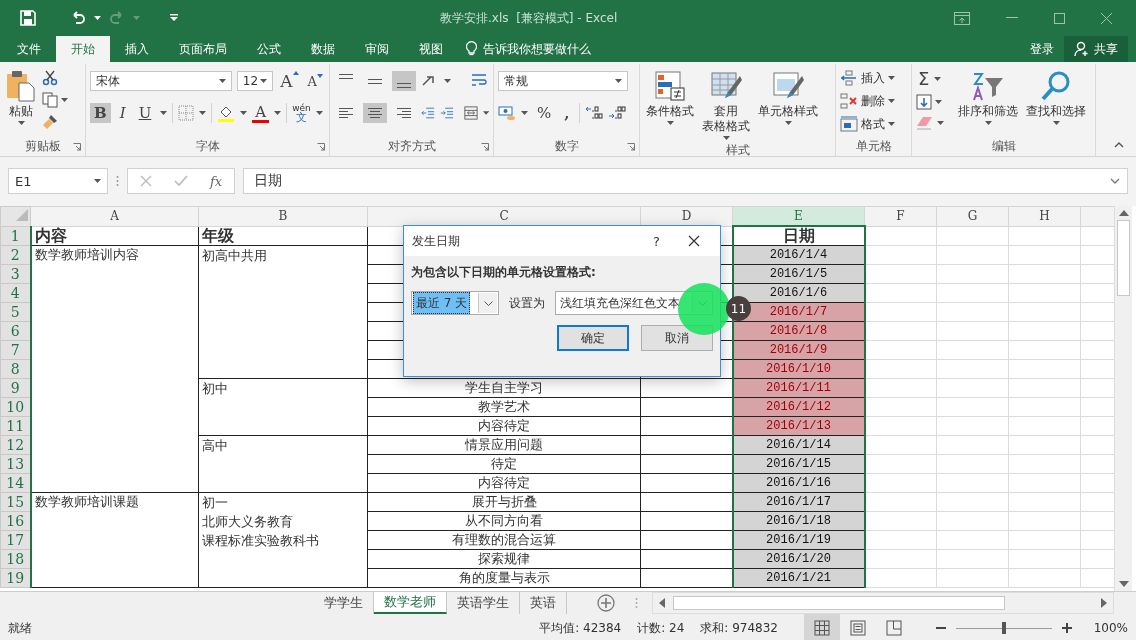 The width and height of the screenshot is (1136, 640). Describe the element at coordinates (670, 97) in the screenshot. I see `style-button: 条件格式` at that location.